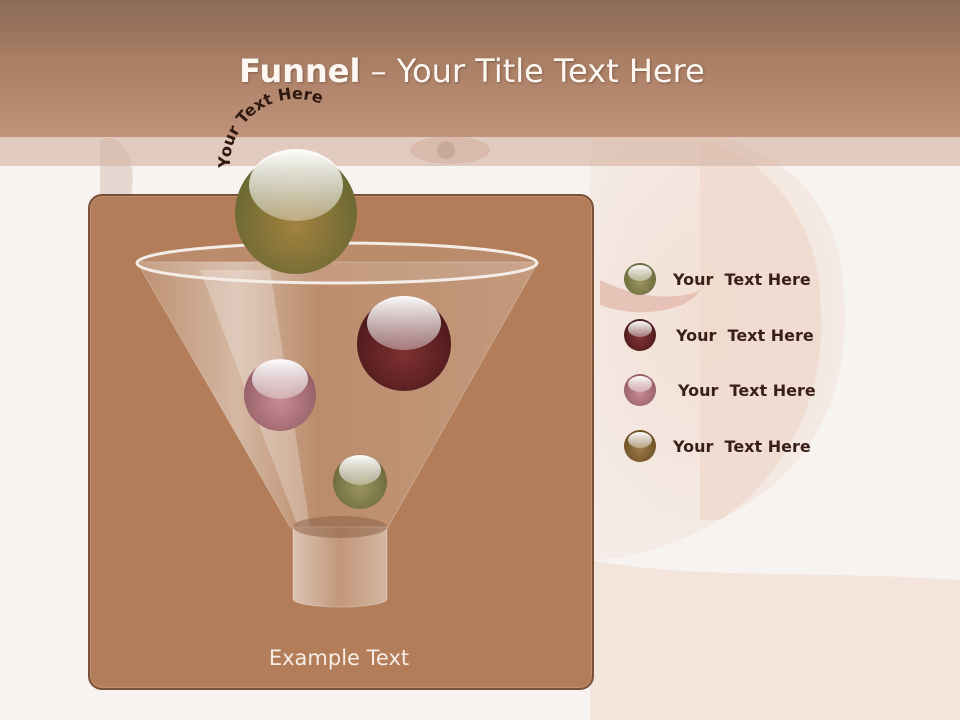 The width and height of the screenshot is (960, 720). I want to click on funnel-spout, so click(340, 567).